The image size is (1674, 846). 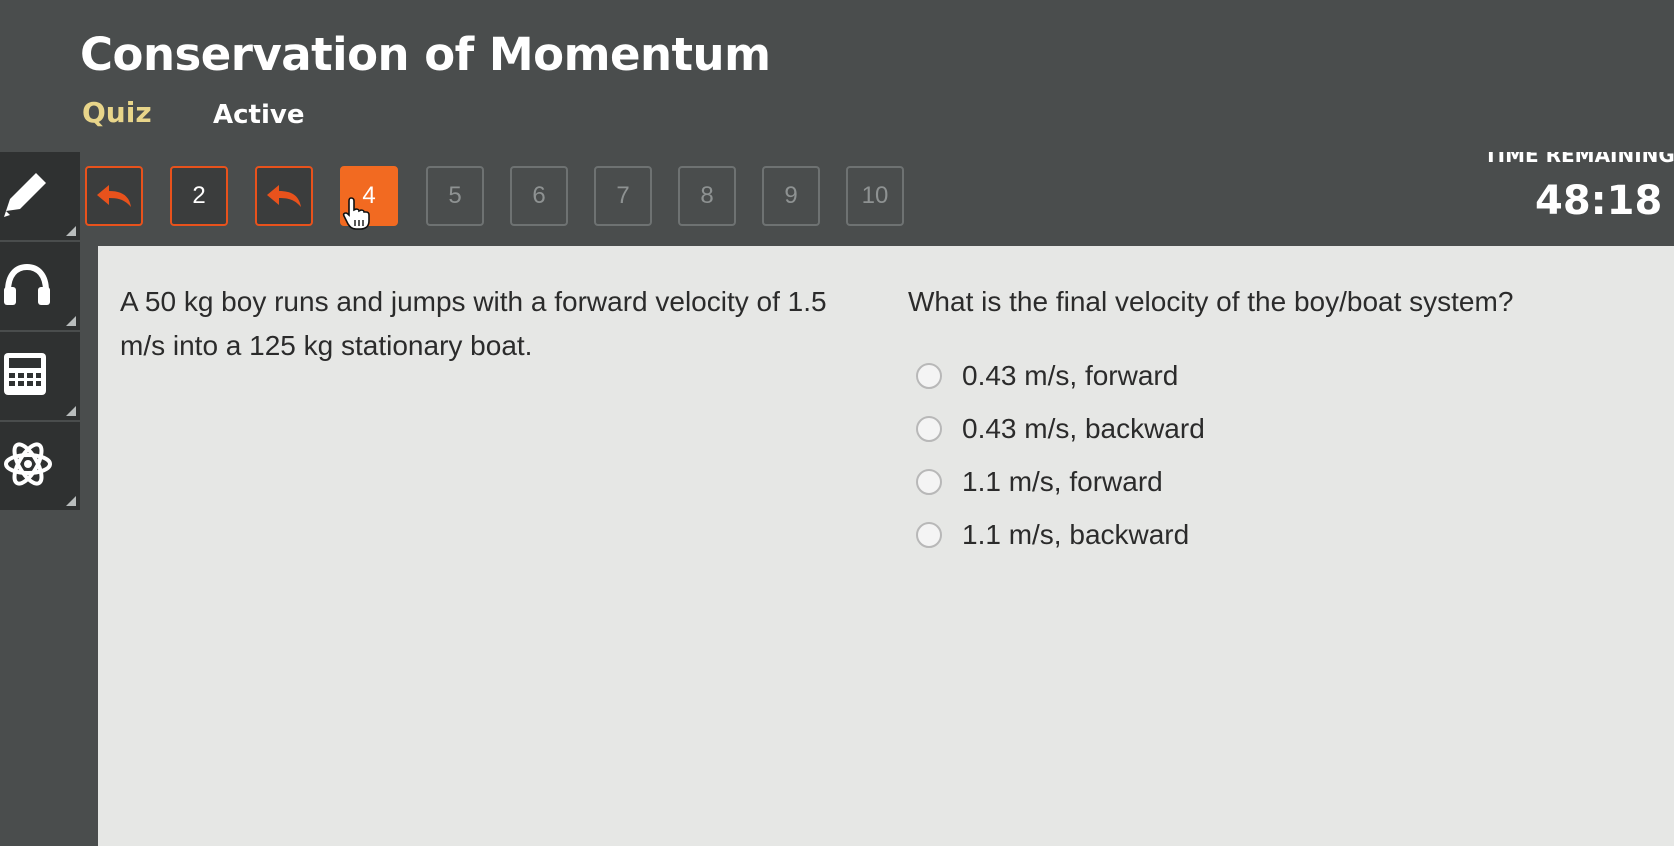 What do you see at coordinates (357, 215) in the screenshot?
I see `hand-cursor-icon` at bounding box center [357, 215].